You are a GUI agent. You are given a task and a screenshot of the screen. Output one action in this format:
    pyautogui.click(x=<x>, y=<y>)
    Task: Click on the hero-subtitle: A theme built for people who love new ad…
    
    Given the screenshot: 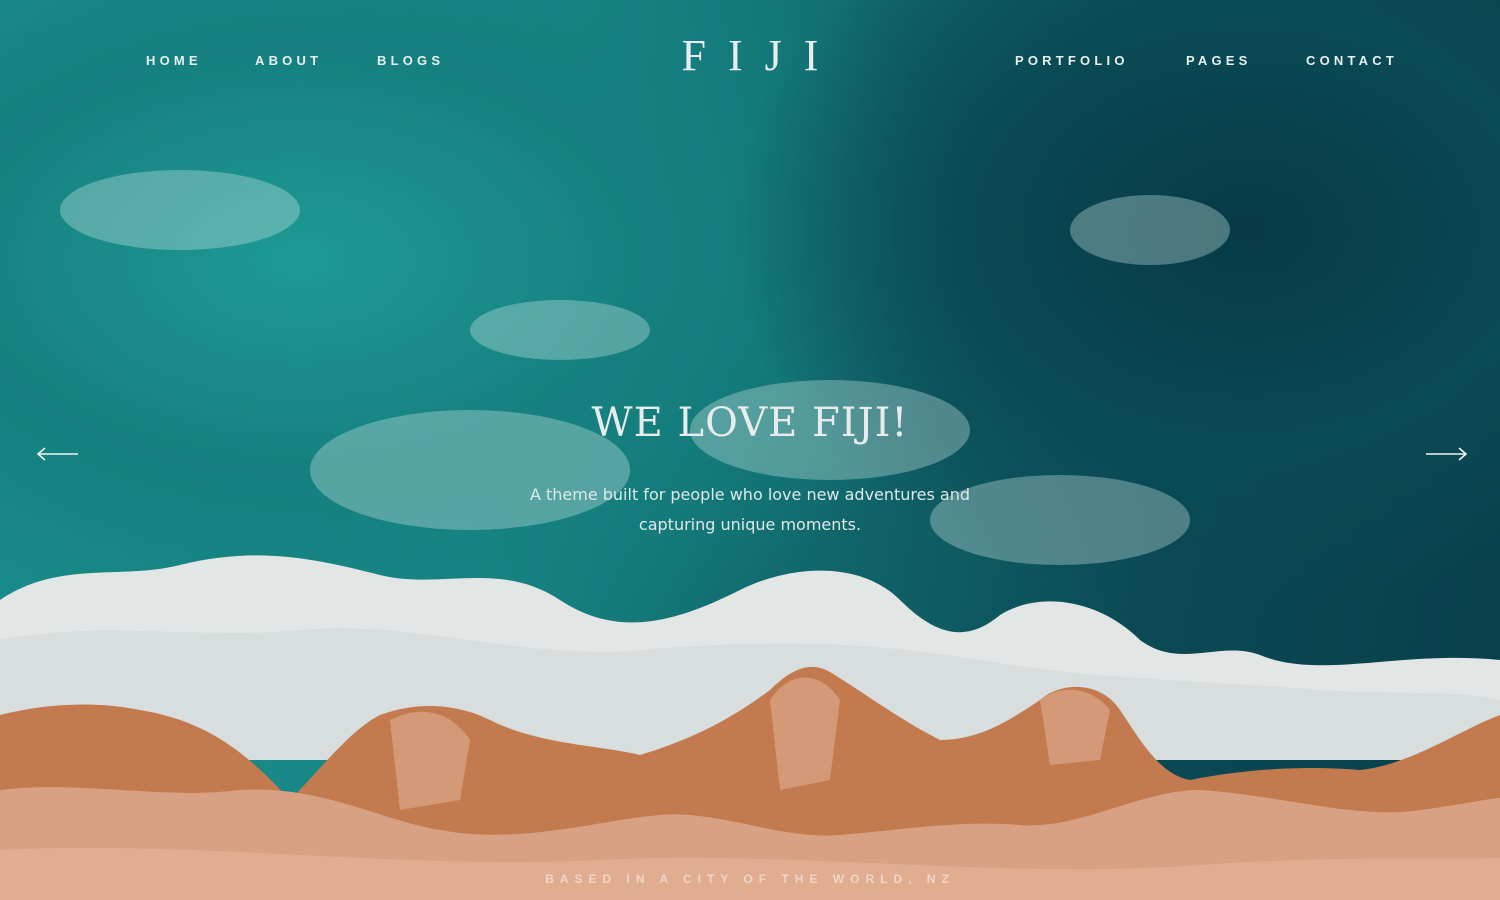 What is the action you would take?
    pyautogui.click(x=750, y=509)
    